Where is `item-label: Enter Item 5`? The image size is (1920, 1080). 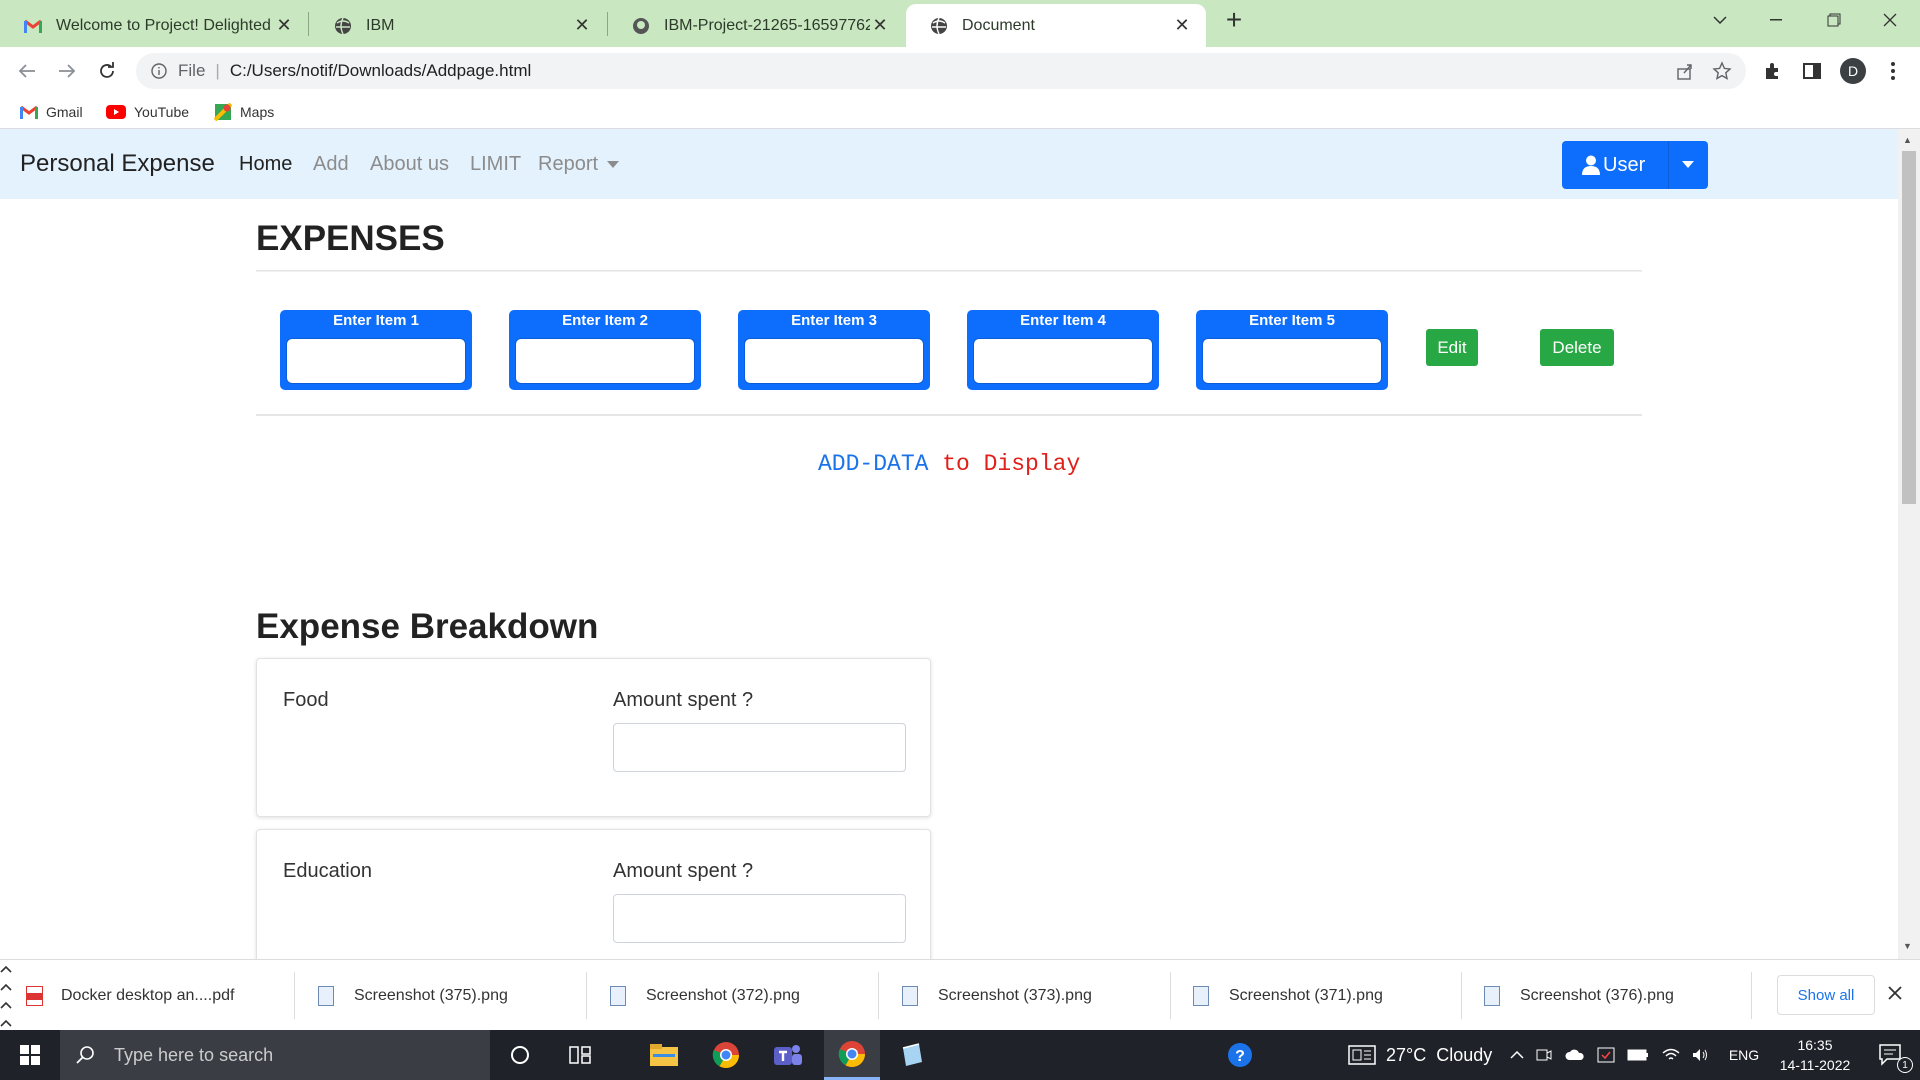
item-label: Enter Item 5 is located at coordinates (1292, 320).